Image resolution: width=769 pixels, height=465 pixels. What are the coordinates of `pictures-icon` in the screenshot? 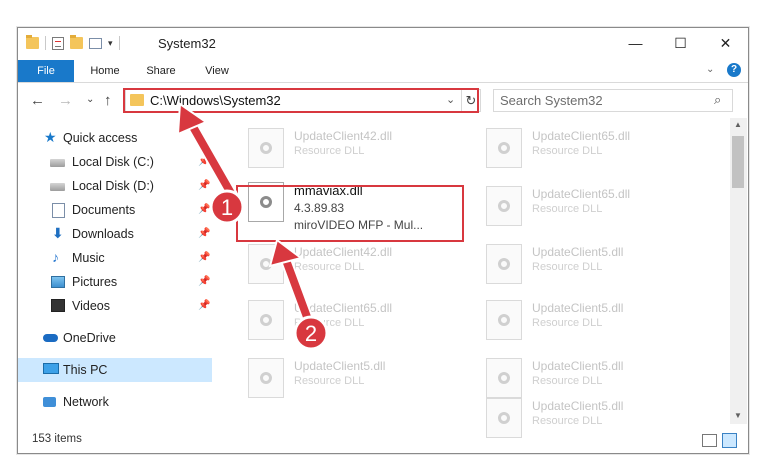 It's located at (58, 282).